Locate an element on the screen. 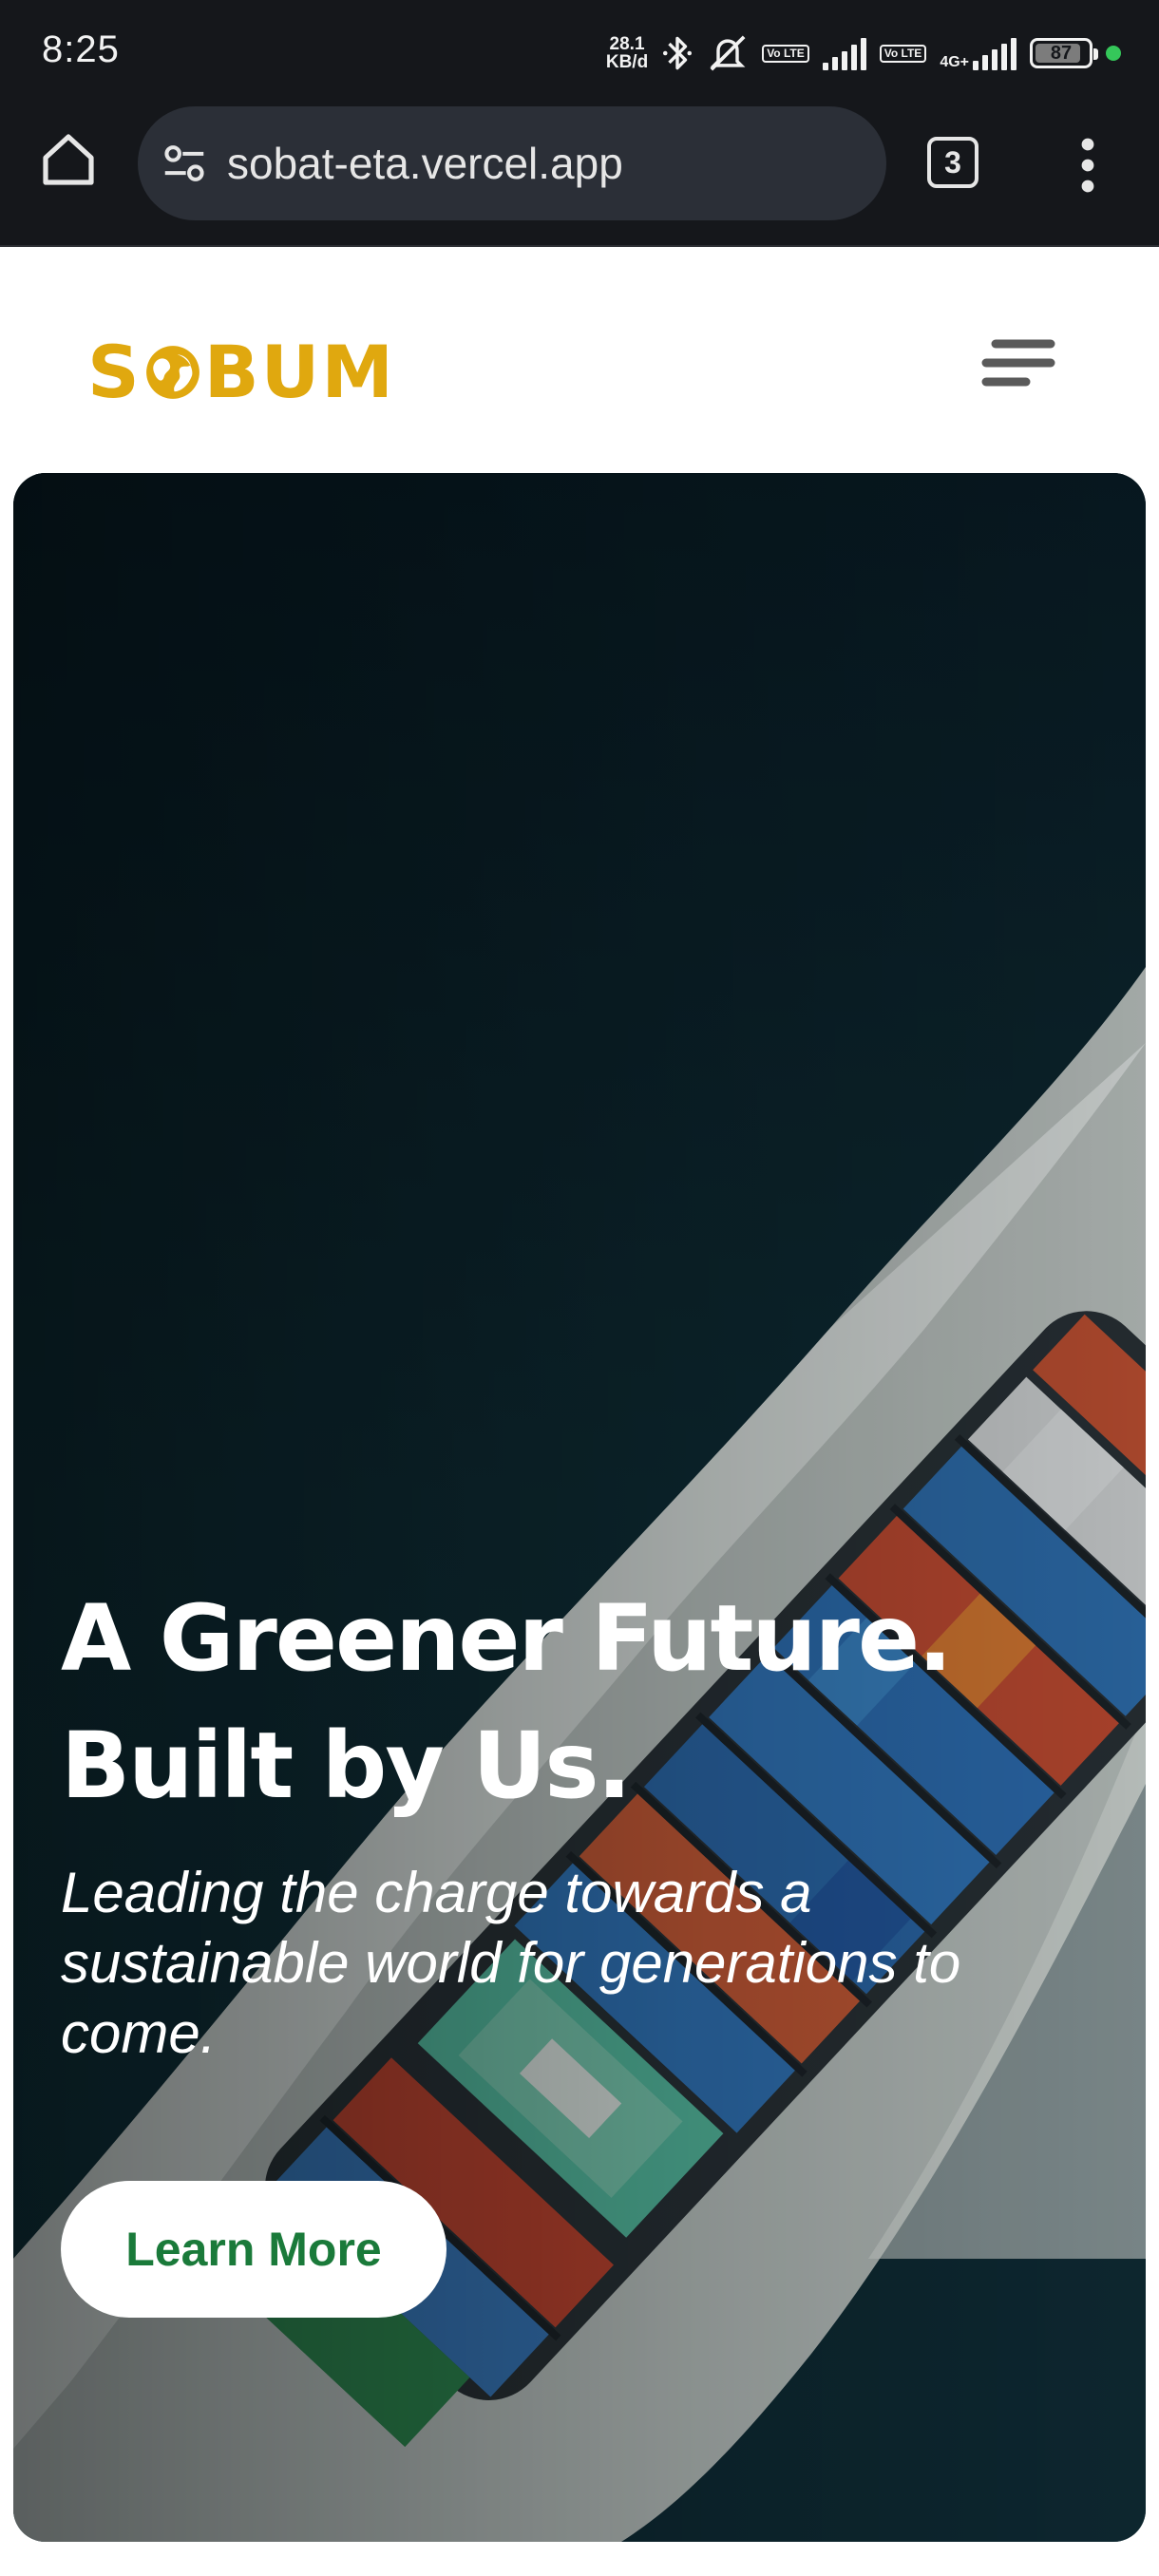 This screenshot has width=1159, height=2576. status-time: 8:25 is located at coordinates (81, 49).